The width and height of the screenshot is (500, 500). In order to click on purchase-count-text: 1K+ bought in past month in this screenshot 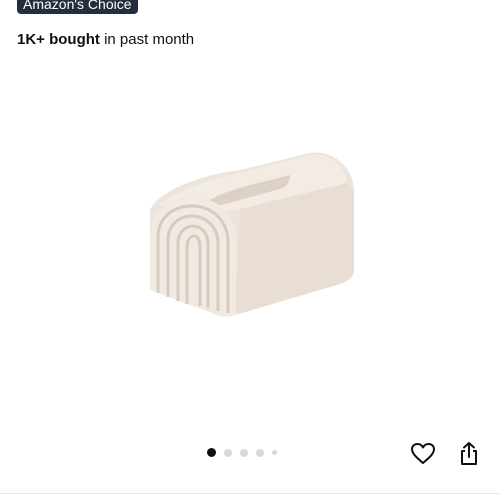, I will do `click(105, 40)`.